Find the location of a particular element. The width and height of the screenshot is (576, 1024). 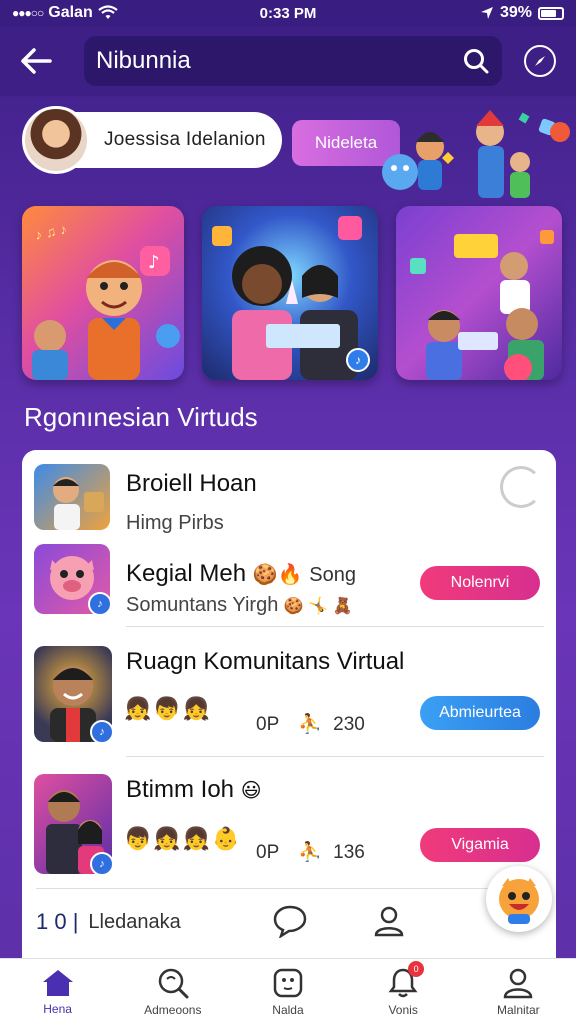

card-illustration is located at coordinates (482, 305).